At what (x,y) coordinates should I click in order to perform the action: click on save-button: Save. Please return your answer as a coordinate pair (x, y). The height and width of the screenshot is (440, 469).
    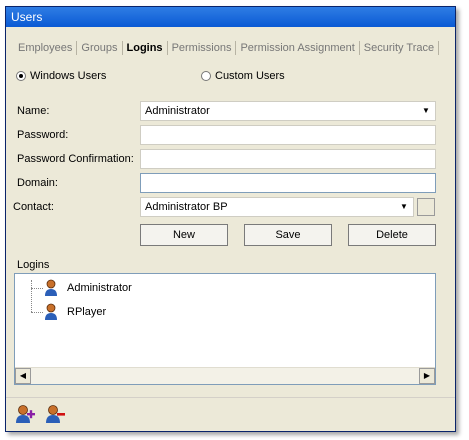
    Looking at the image, I should click on (288, 235).